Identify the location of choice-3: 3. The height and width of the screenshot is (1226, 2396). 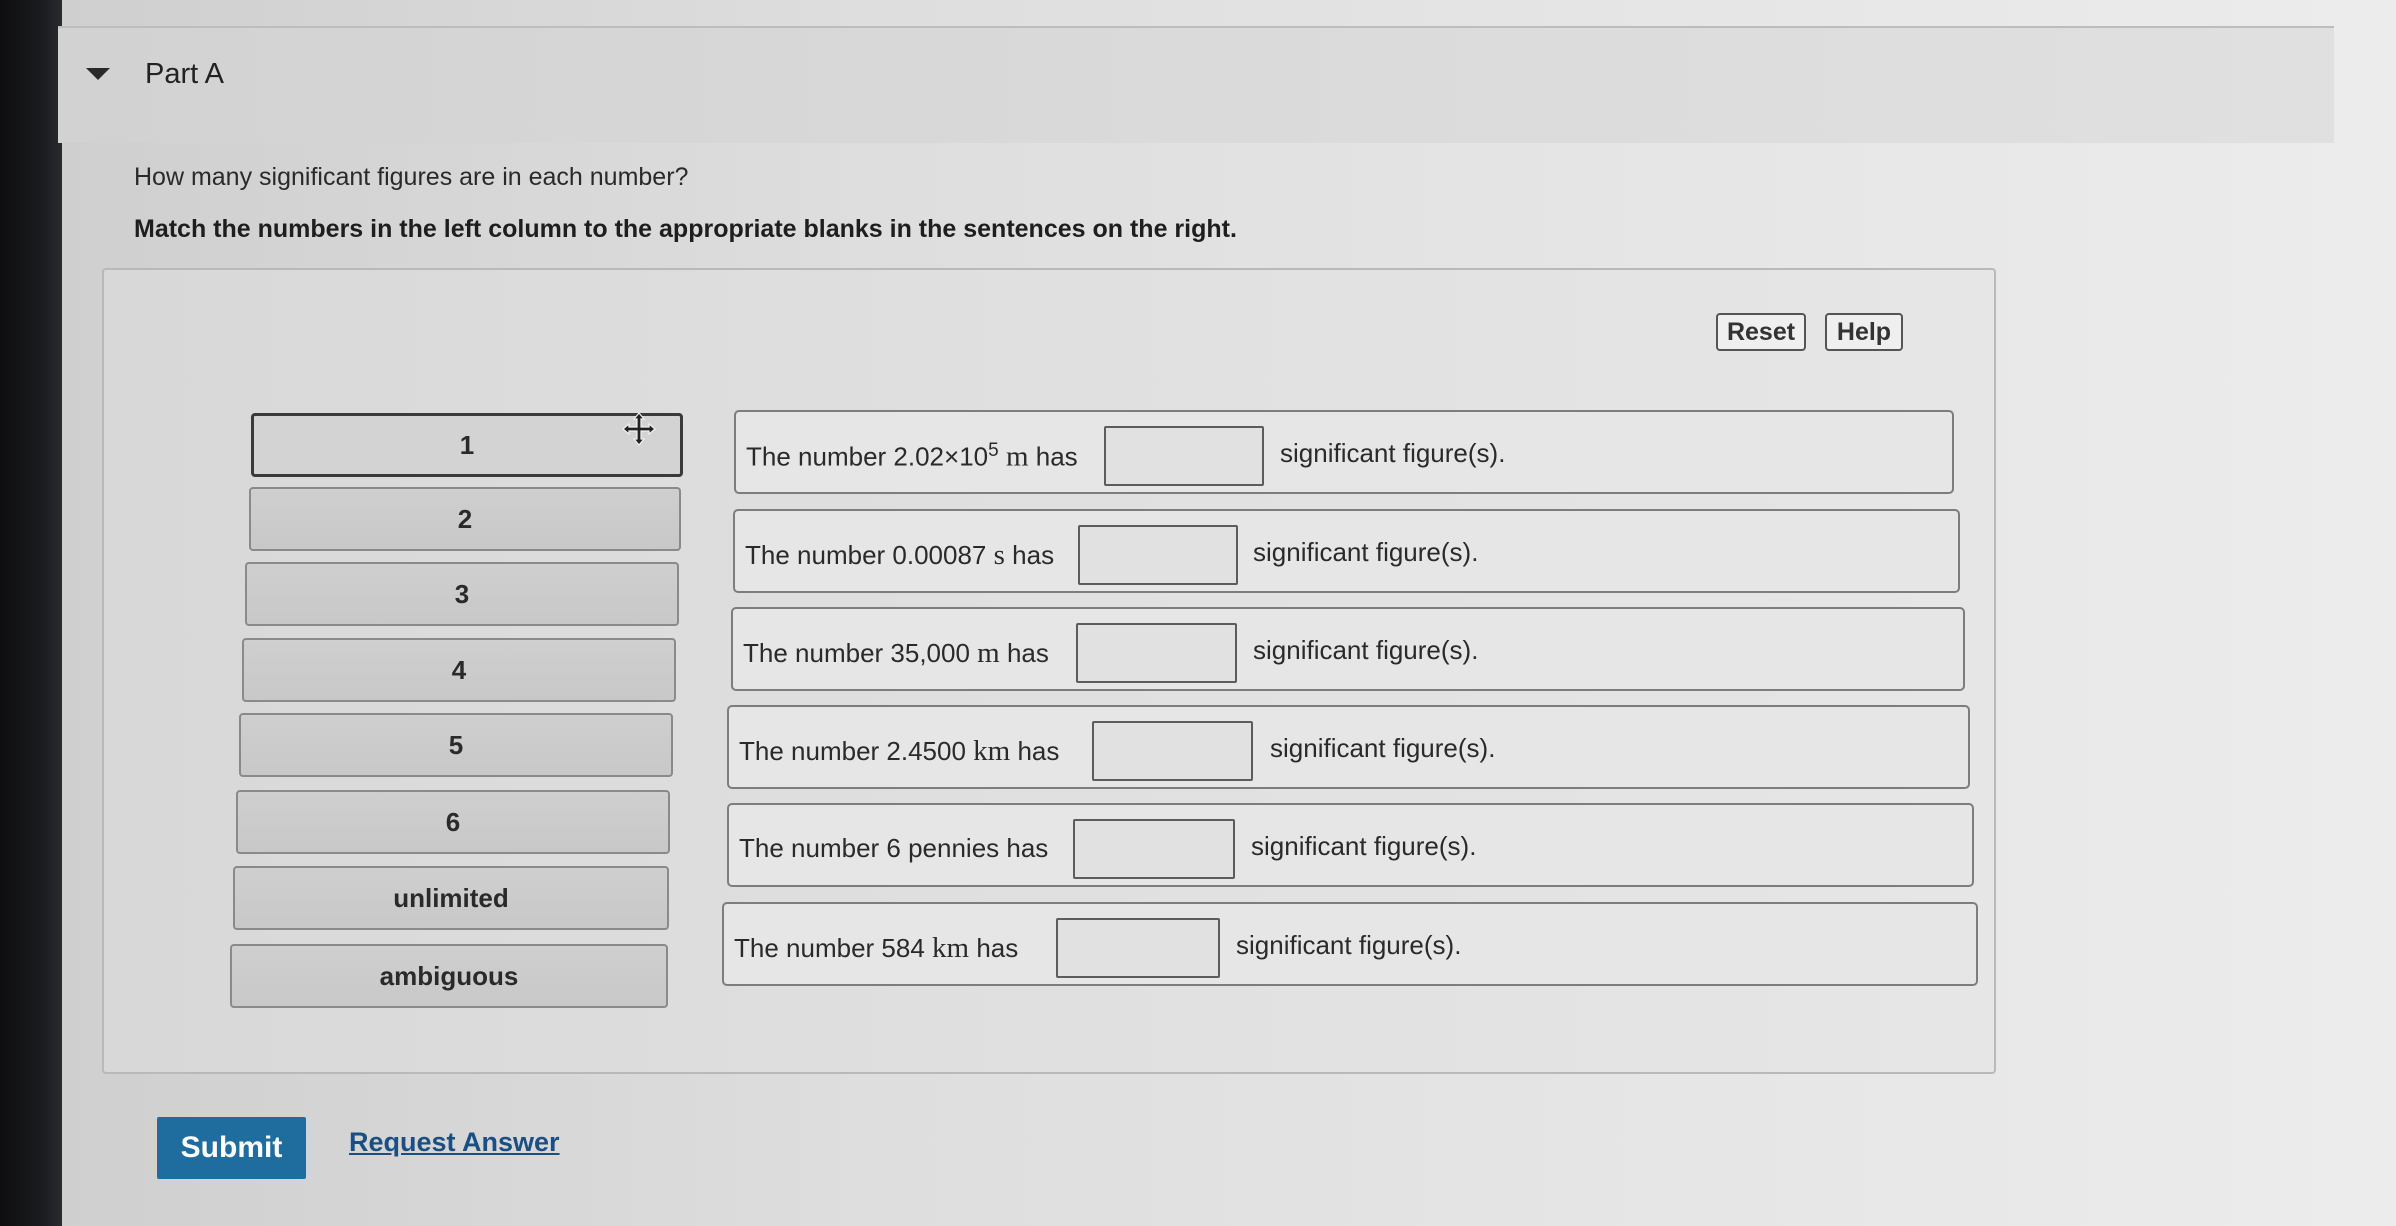
(462, 594).